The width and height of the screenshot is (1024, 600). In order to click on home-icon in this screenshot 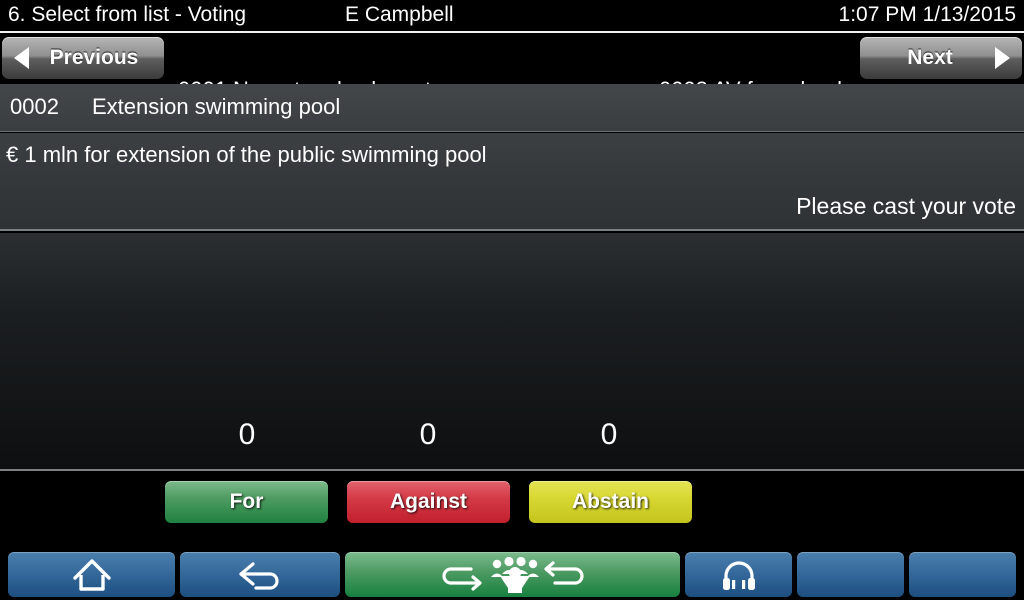, I will do `click(92, 575)`.